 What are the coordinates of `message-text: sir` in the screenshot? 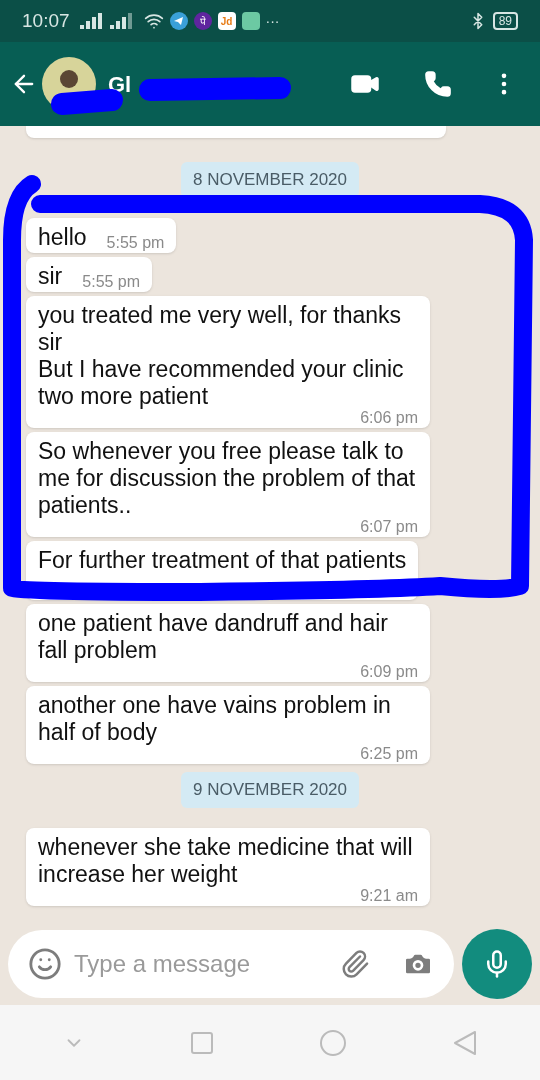 It's located at (50, 276).